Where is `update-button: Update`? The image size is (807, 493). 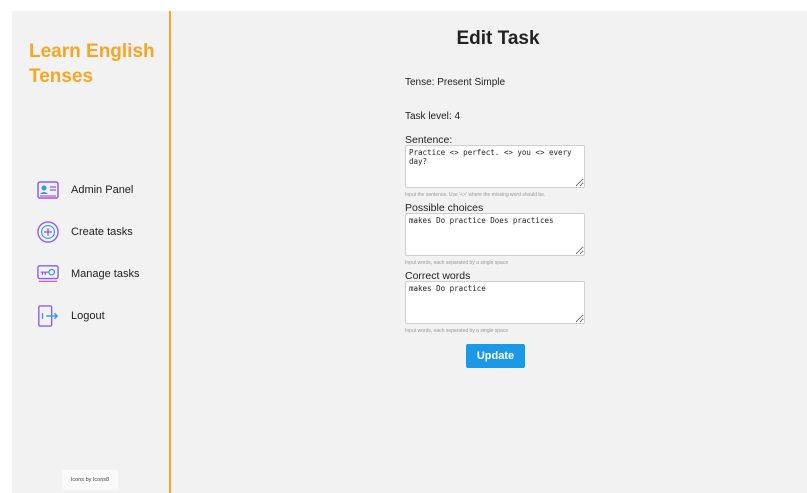
update-button: Update is located at coordinates (495, 356).